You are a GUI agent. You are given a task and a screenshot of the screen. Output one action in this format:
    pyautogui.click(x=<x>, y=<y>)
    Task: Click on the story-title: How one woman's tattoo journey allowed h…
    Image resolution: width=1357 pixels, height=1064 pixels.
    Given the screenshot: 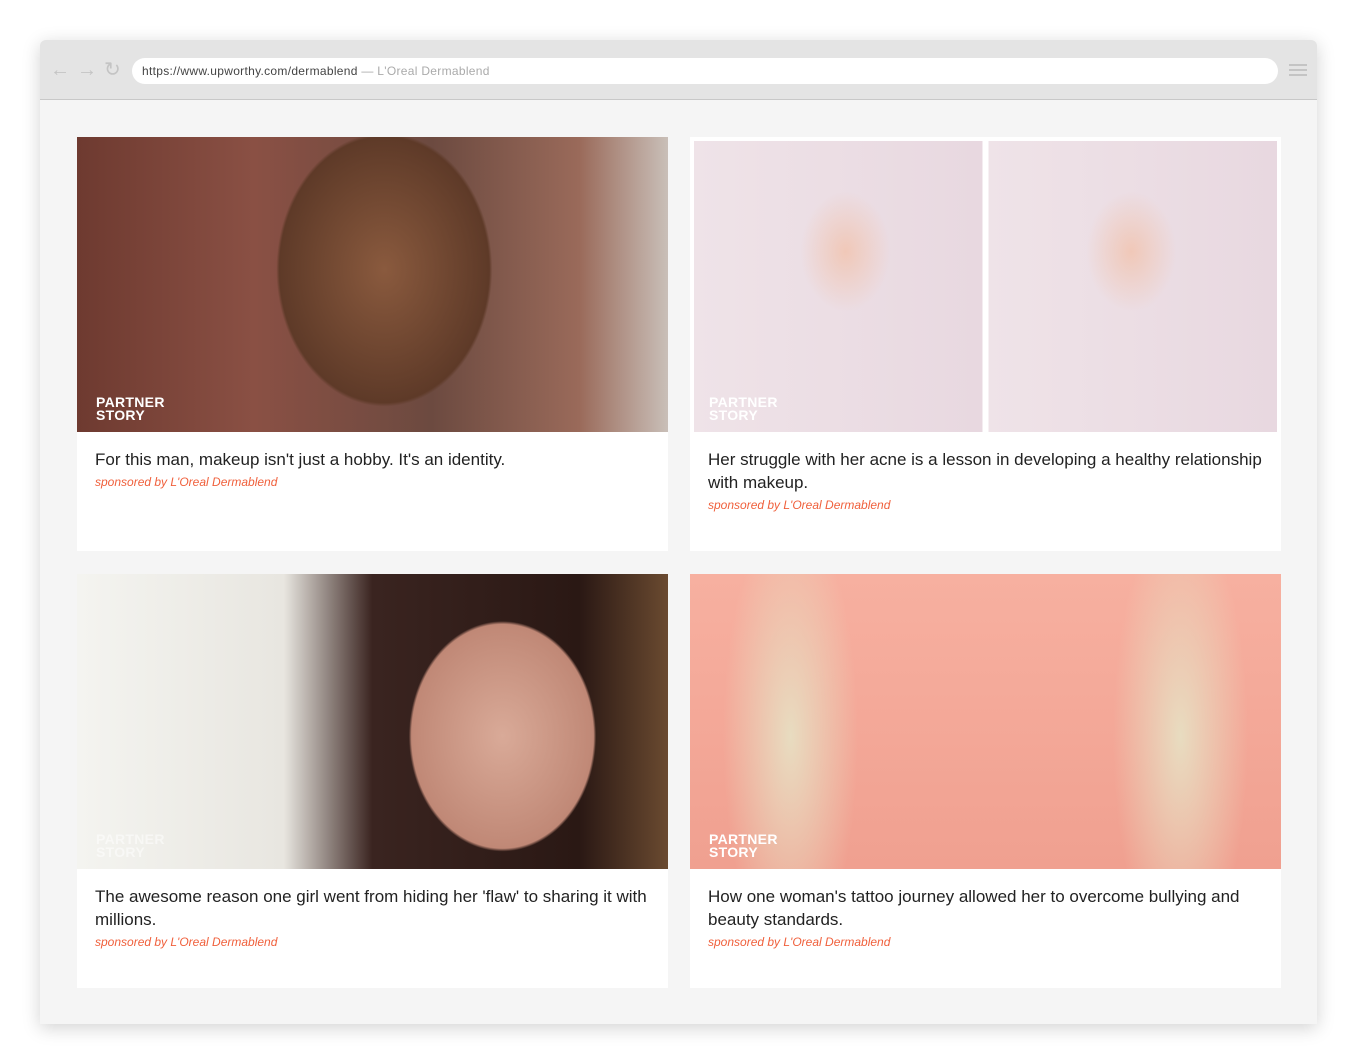 What is the action you would take?
    pyautogui.click(x=985, y=908)
    